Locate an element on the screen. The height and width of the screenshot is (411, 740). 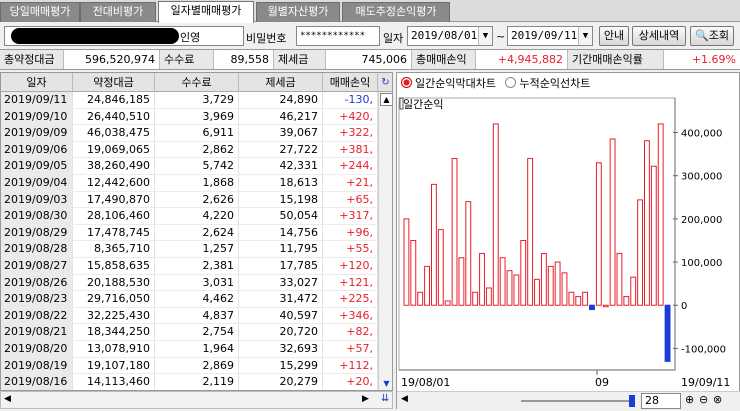
start-date-input: 2019/08/01 ▼ is located at coordinates (450, 36).